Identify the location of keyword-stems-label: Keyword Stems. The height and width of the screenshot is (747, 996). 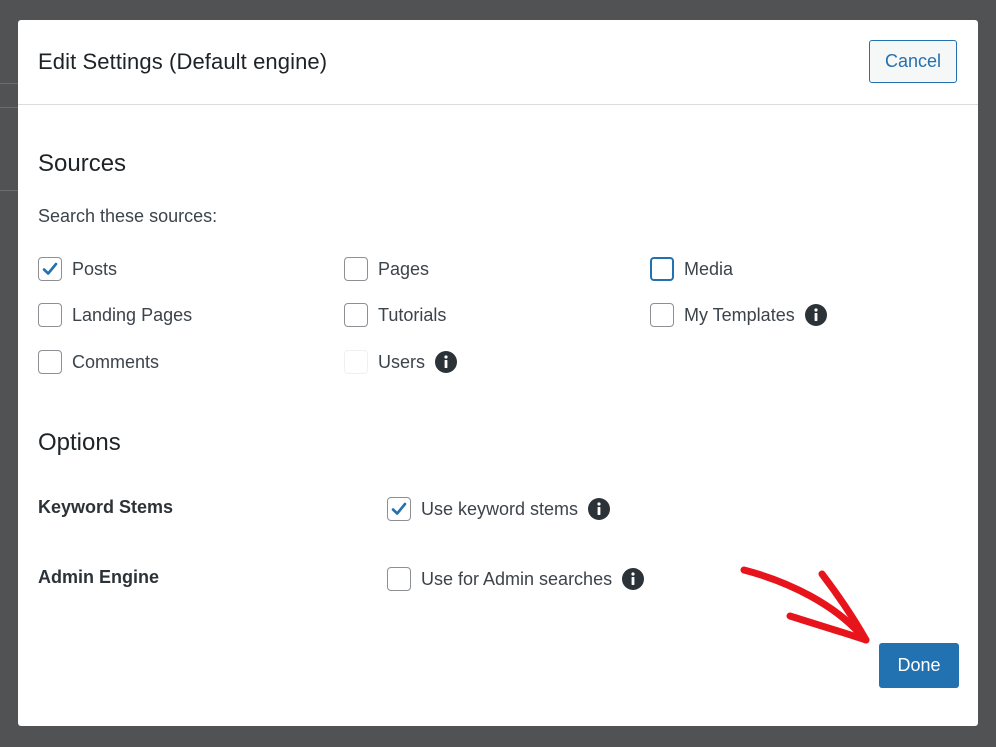
(106, 507).